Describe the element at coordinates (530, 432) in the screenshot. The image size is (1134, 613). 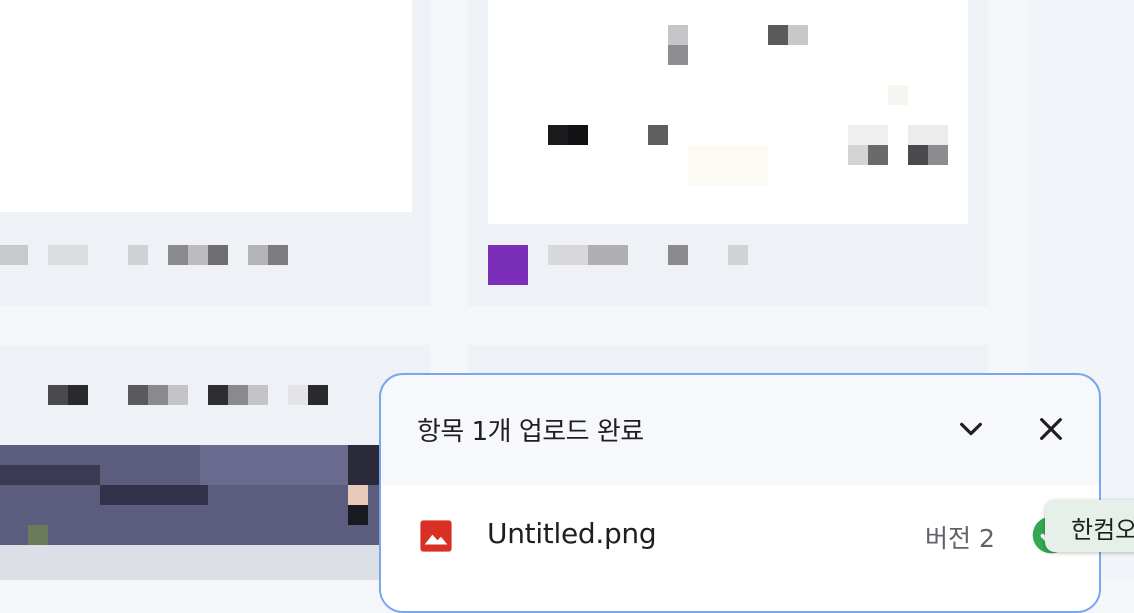
I see `upload-panel-title: 항목 1개 업로드 완료` at that location.